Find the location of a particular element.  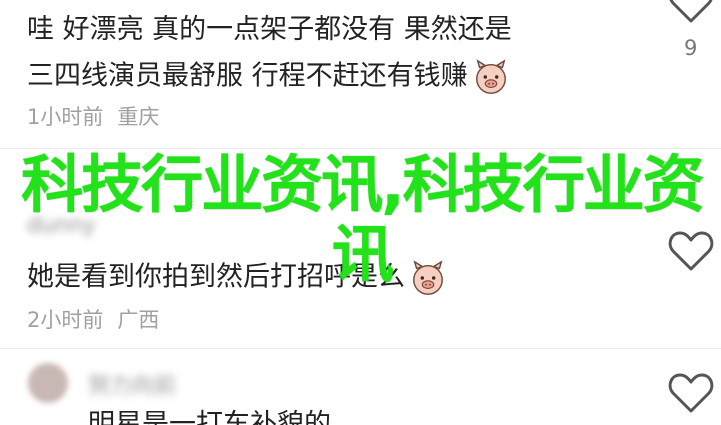

comment-location: 重庆 is located at coordinates (138, 117).